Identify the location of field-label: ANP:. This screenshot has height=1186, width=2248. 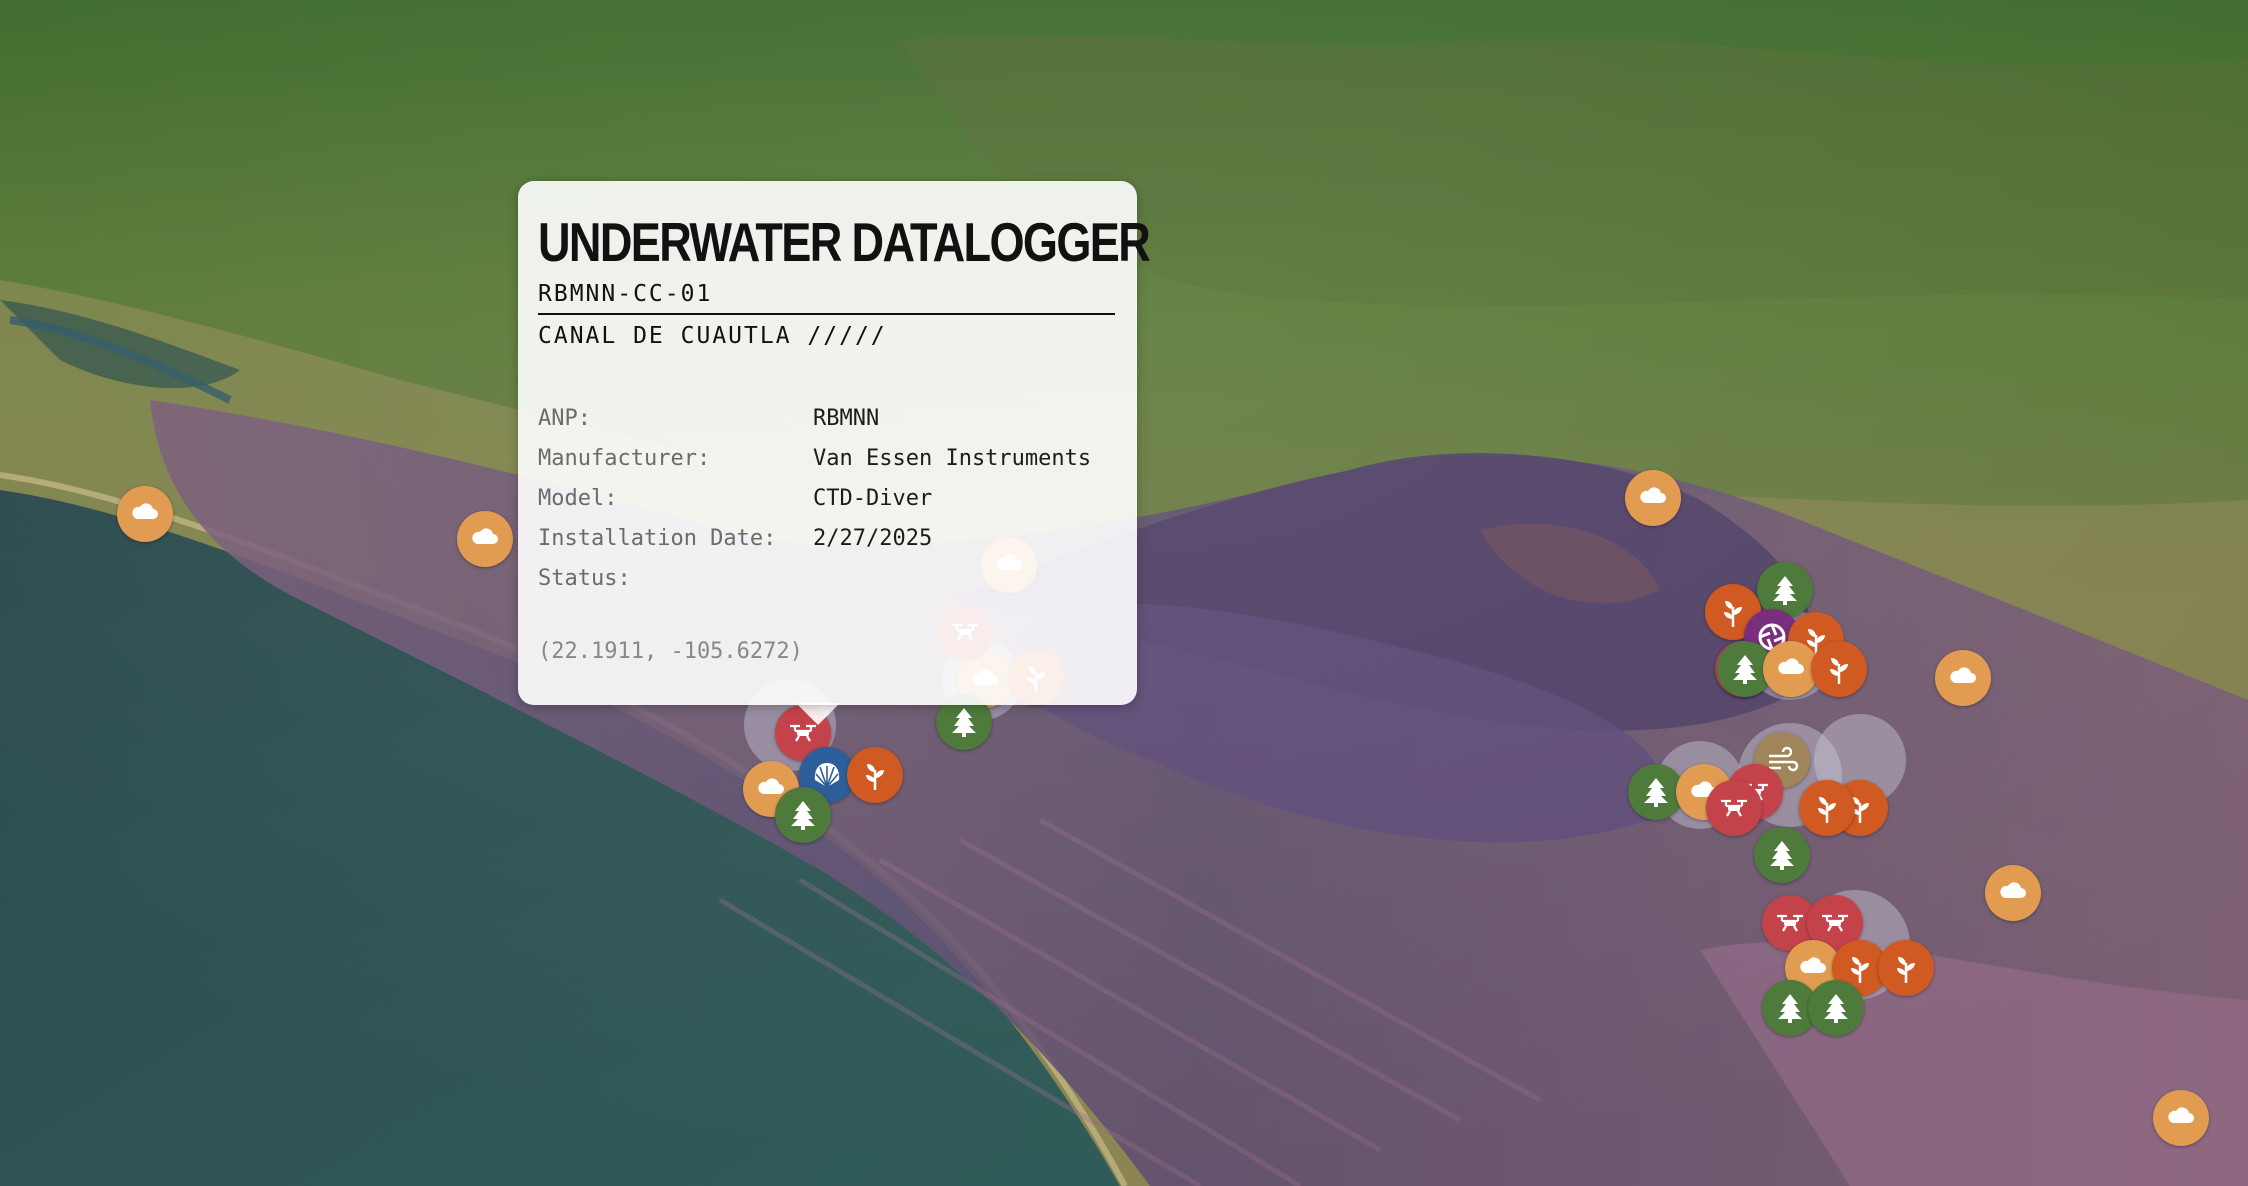
(564, 418).